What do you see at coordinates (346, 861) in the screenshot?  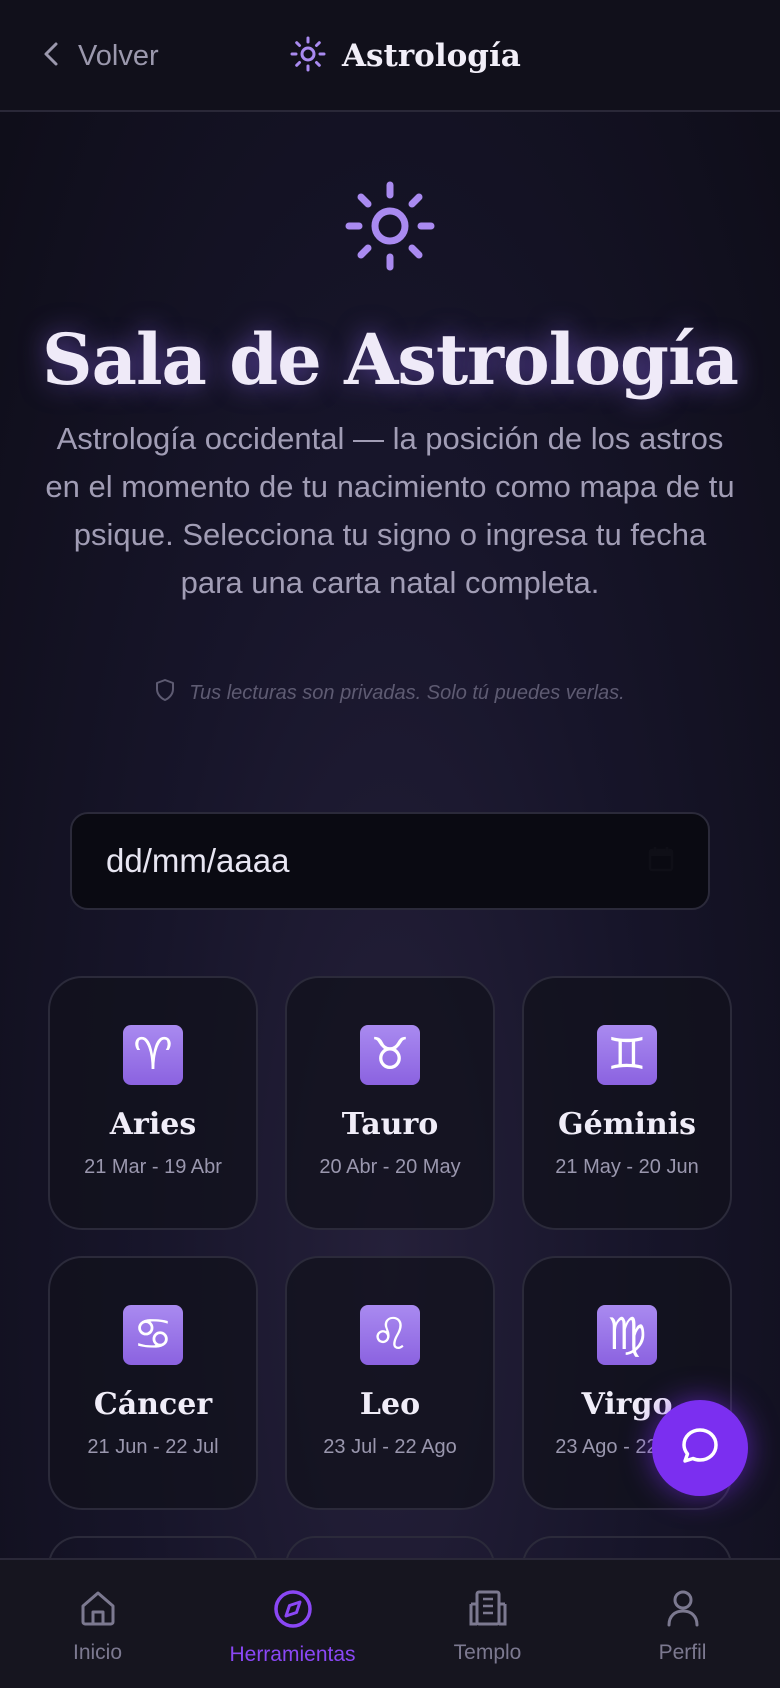 I see `birth-date-input` at bounding box center [346, 861].